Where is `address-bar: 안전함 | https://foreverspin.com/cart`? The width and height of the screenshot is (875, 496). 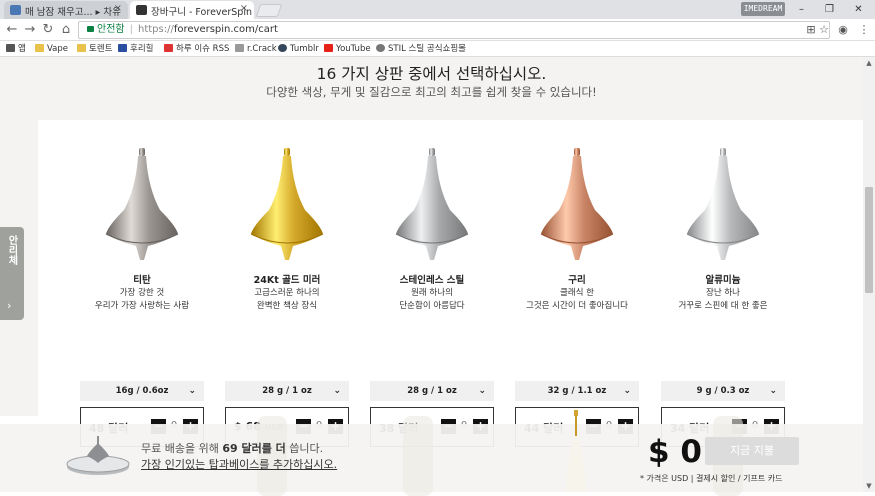 address-bar: 안전함 | https://foreverspin.com/cart is located at coordinates (454, 30).